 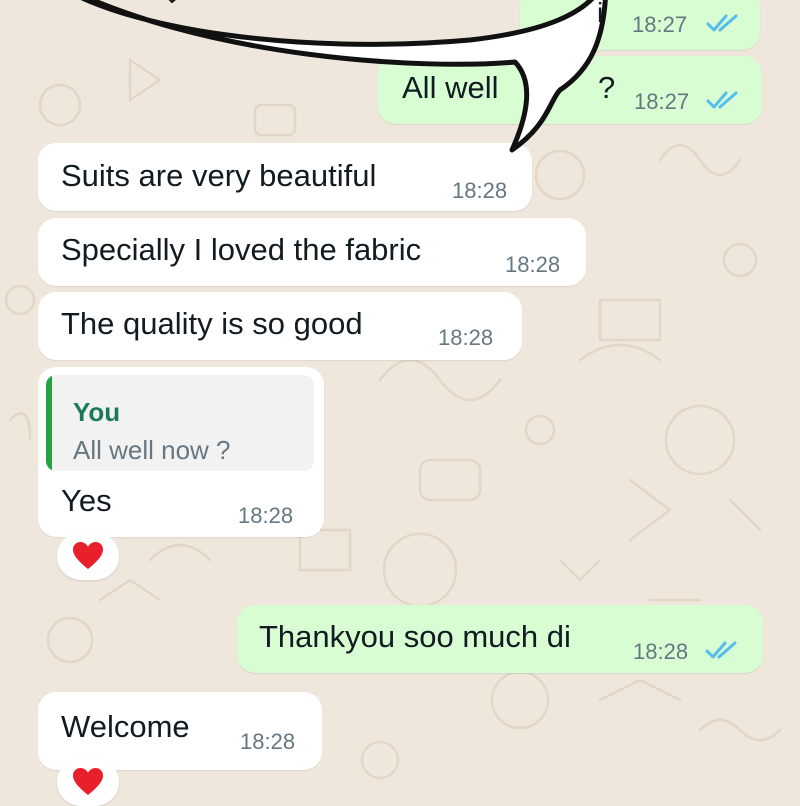 I want to click on message-bubble-incoming: Suits are very beautiful 18:28, so click(x=285, y=177).